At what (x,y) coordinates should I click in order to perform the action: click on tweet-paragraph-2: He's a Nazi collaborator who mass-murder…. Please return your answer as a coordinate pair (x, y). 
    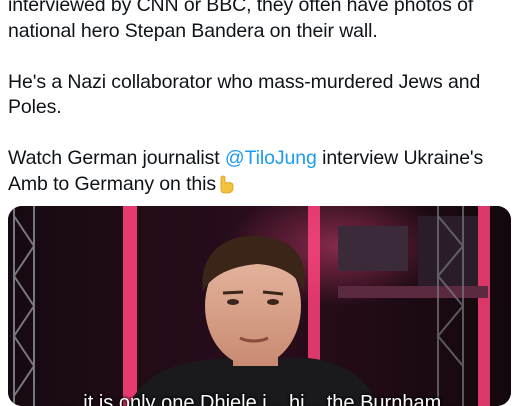
    Looking at the image, I should click on (260, 95).